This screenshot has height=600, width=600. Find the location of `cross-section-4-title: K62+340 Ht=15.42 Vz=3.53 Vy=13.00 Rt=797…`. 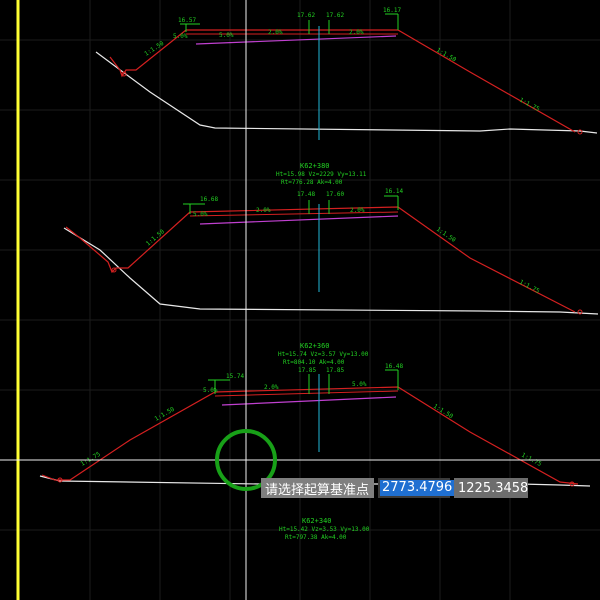

cross-section-4-title: K62+340 Ht=15.42 Vz=3.53 Vy=13.00 Rt=797… is located at coordinates (324, 529).